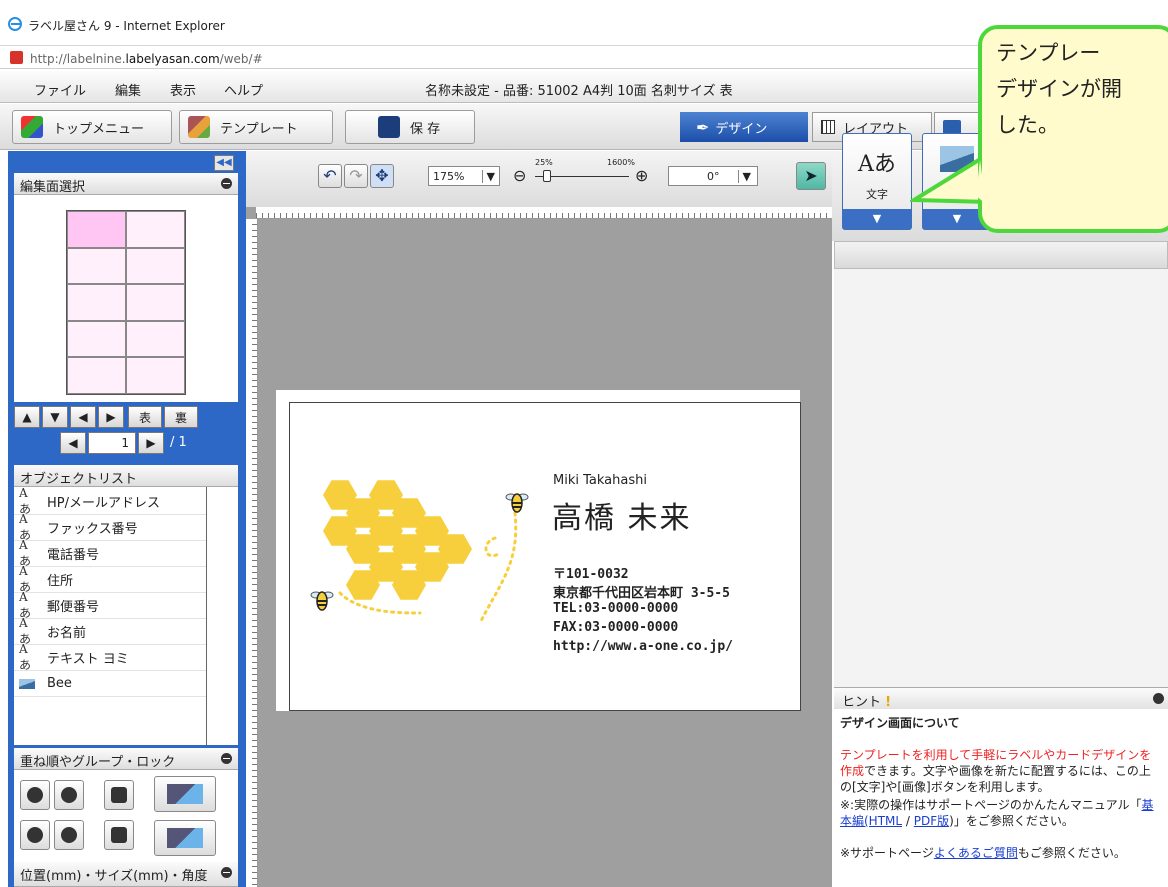 The width and height of the screenshot is (1168, 887). I want to click on expand-section-icon, so click(226, 872).